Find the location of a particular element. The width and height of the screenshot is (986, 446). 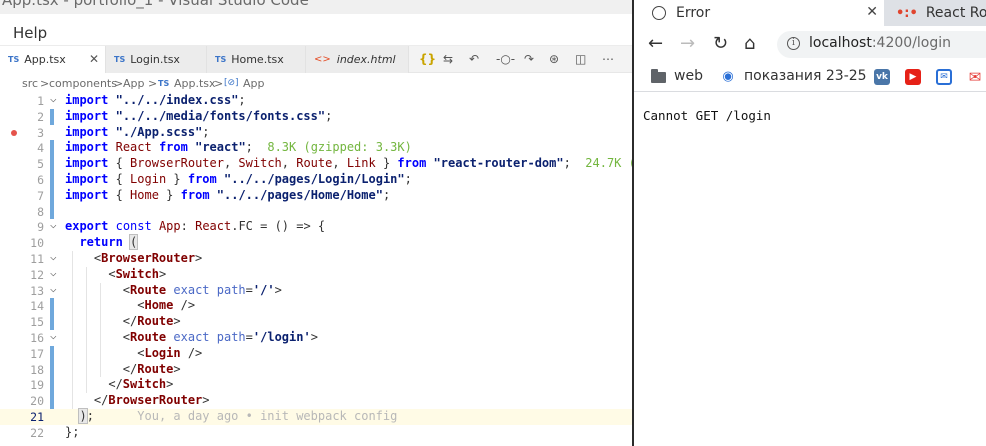

split-editor-icon: ◫ is located at coordinates (580, 59).